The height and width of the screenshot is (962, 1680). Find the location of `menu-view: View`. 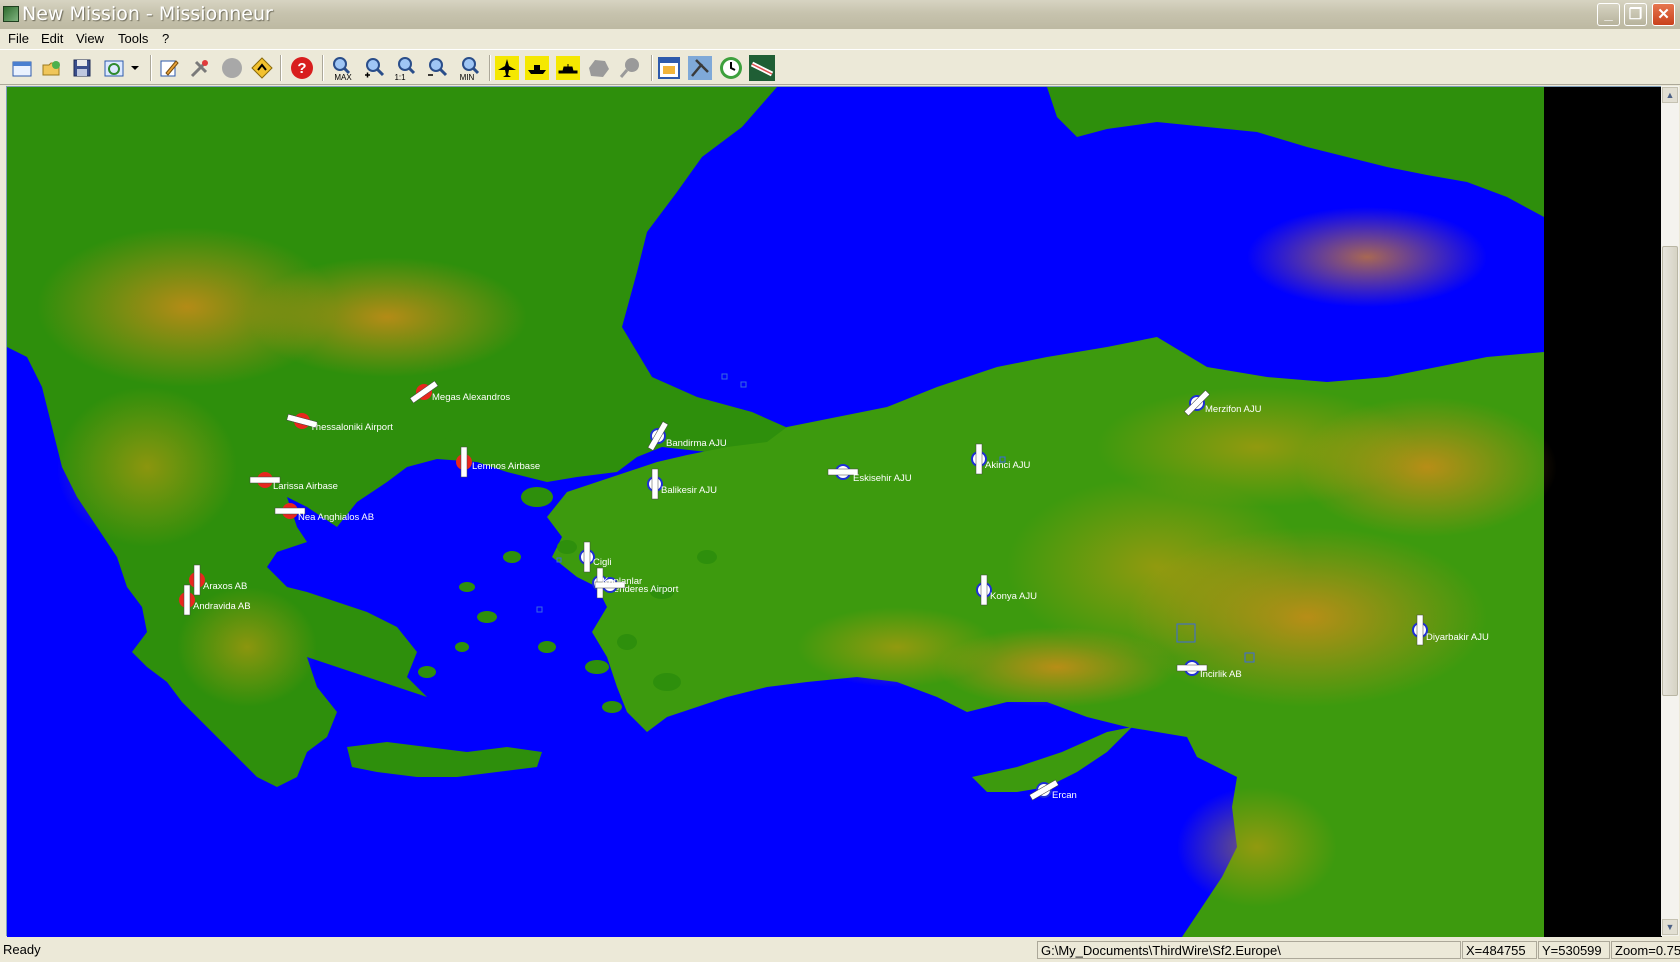

menu-view: View is located at coordinates (90, 38).